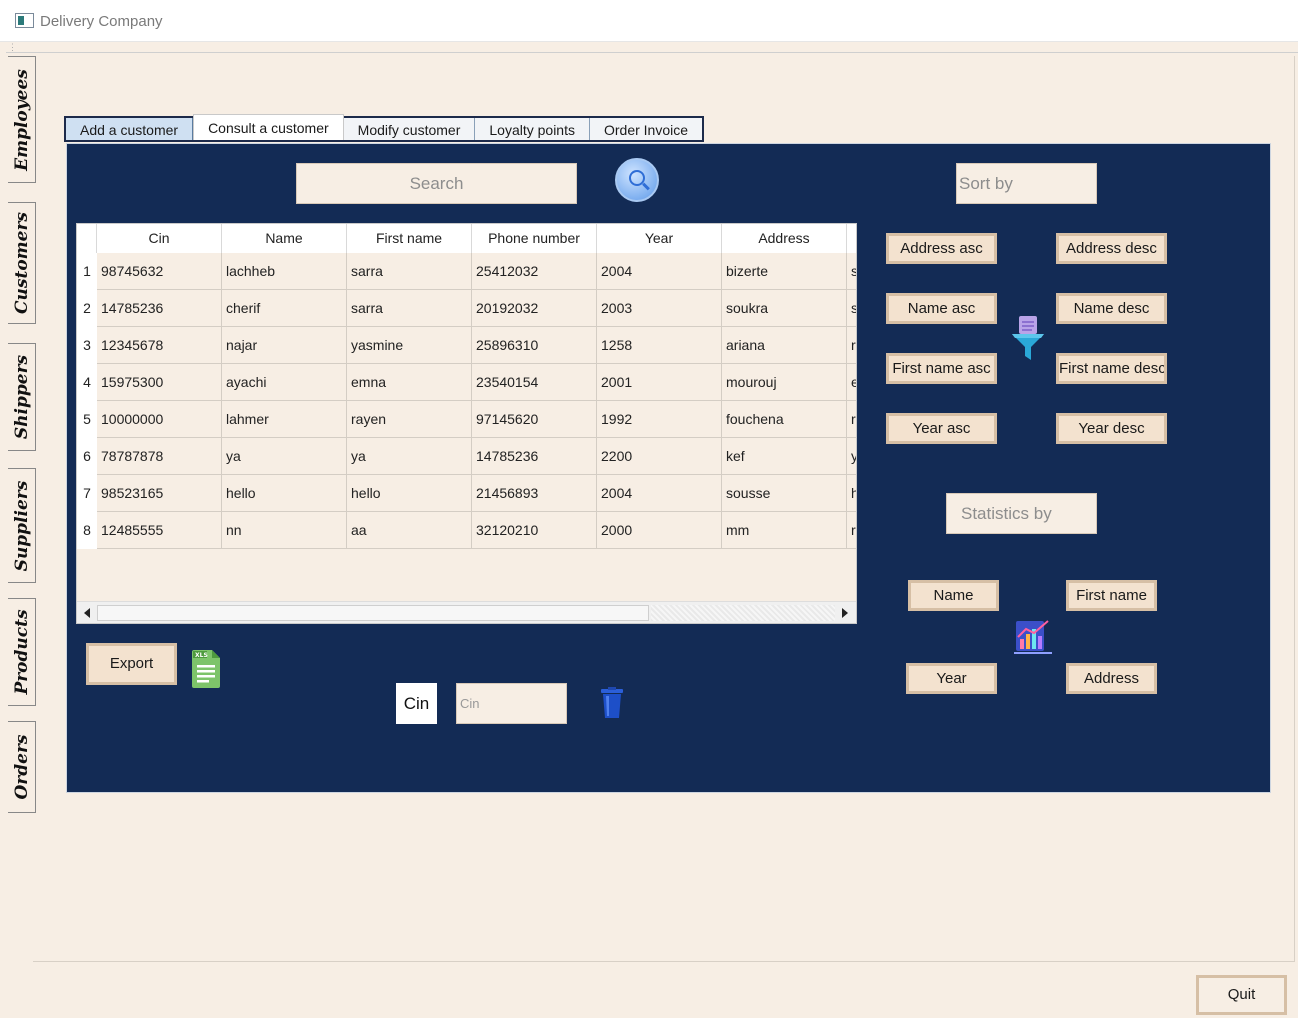 The image size is (1298, 1018). What do you see at coordinates (784, 493) in the screenshot?
I see `cell-address: sousse` at bounding box center [784, 493].